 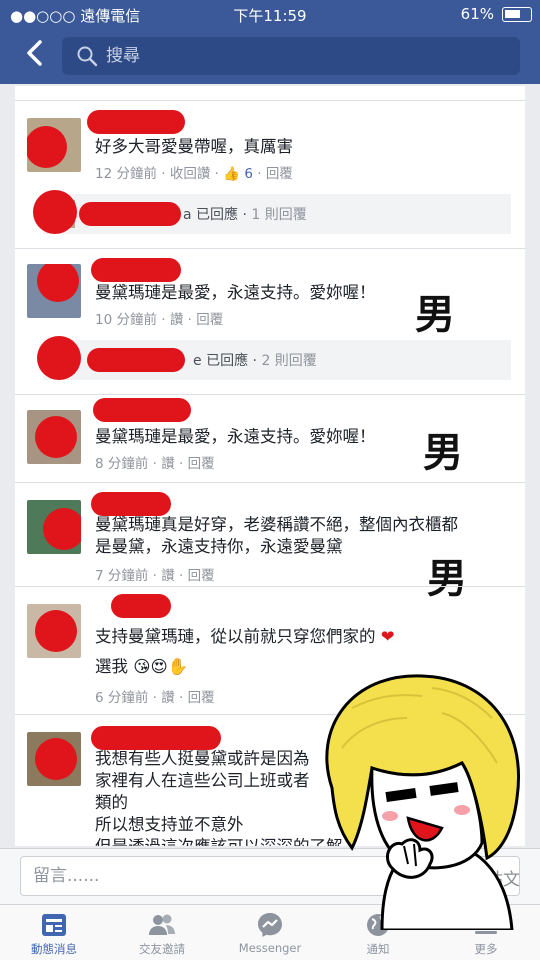 What do you see at coordinates (248, 174) in the screenshot?
I see `like-count: 6` at bounding box center [248, 174].